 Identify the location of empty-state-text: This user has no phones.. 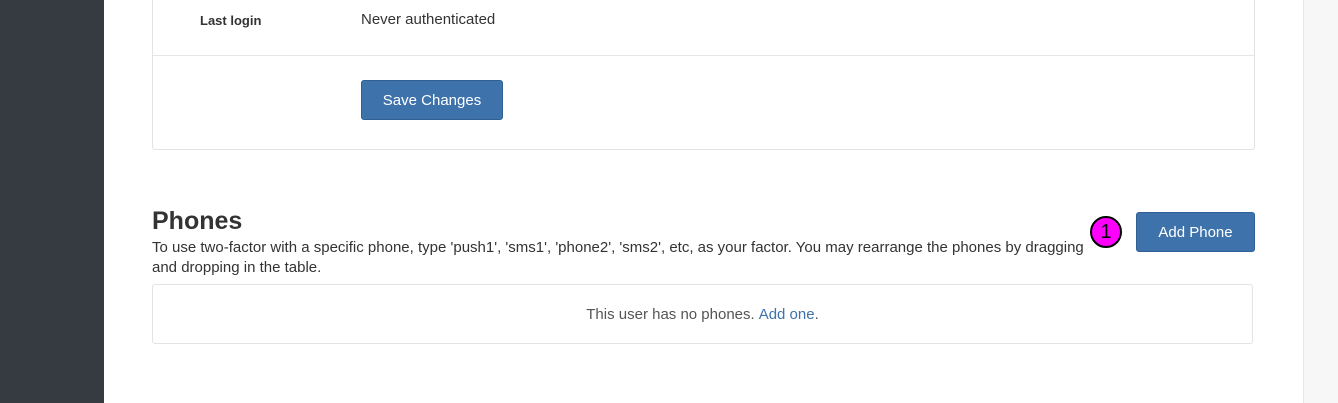
(670, 314).